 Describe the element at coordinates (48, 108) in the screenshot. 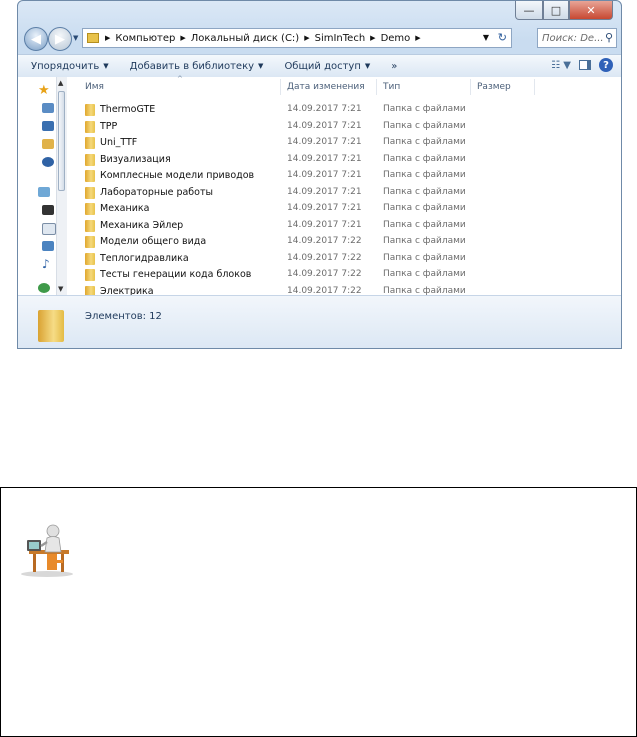

I see `downloads-icon` at that location.